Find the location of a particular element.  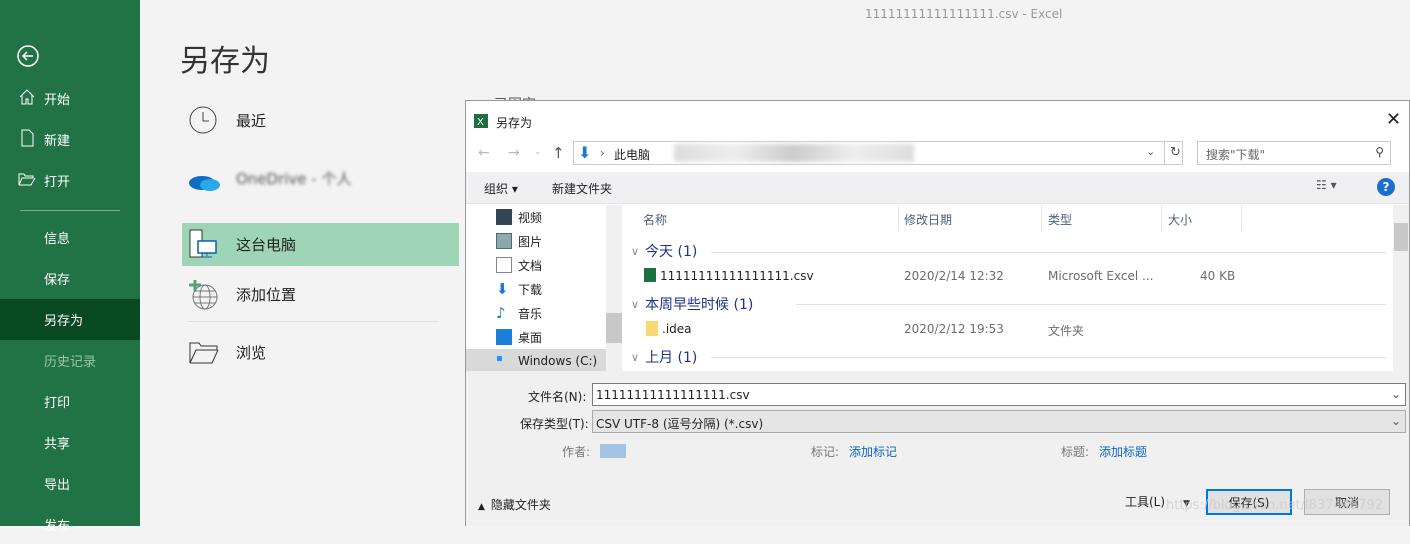

save-button: 保存(S) is located at coordinates (1249, 502).